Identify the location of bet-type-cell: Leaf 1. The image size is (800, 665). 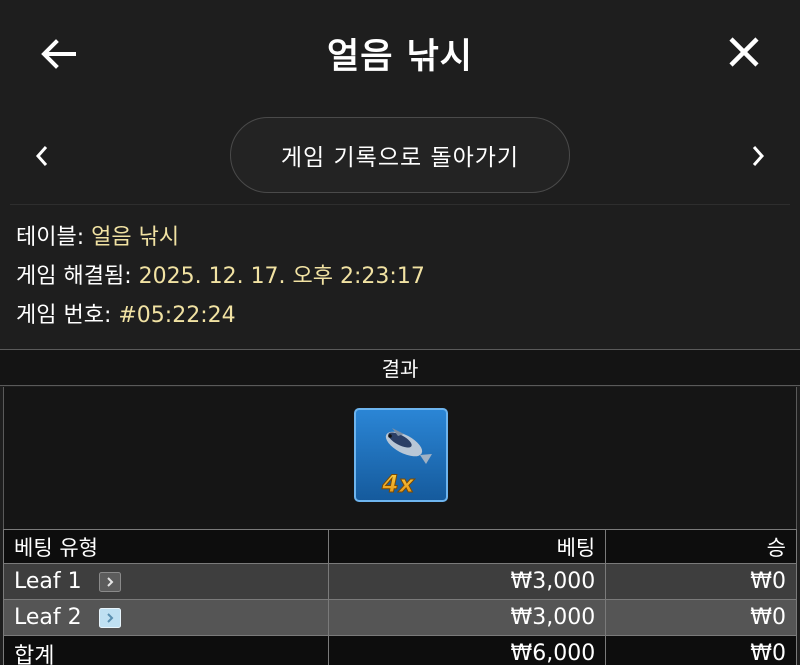
(166, 581).